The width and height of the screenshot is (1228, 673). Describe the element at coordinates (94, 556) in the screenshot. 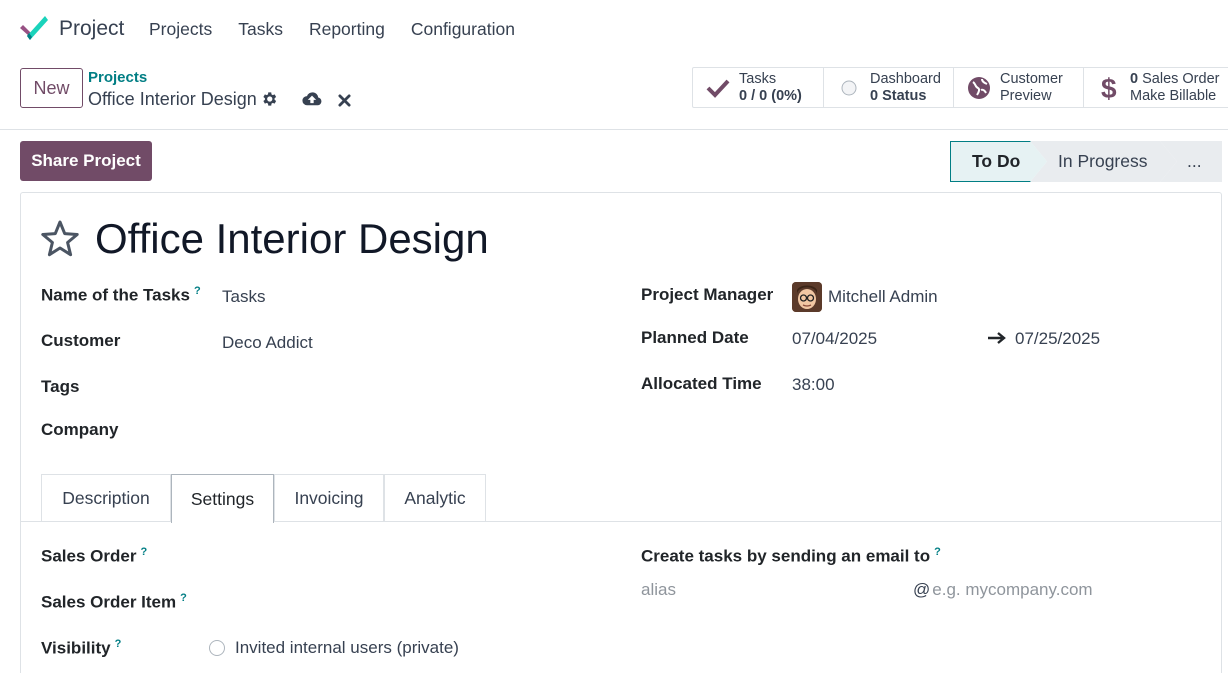

I see `sales-order-label: Sales Order?` at that location.